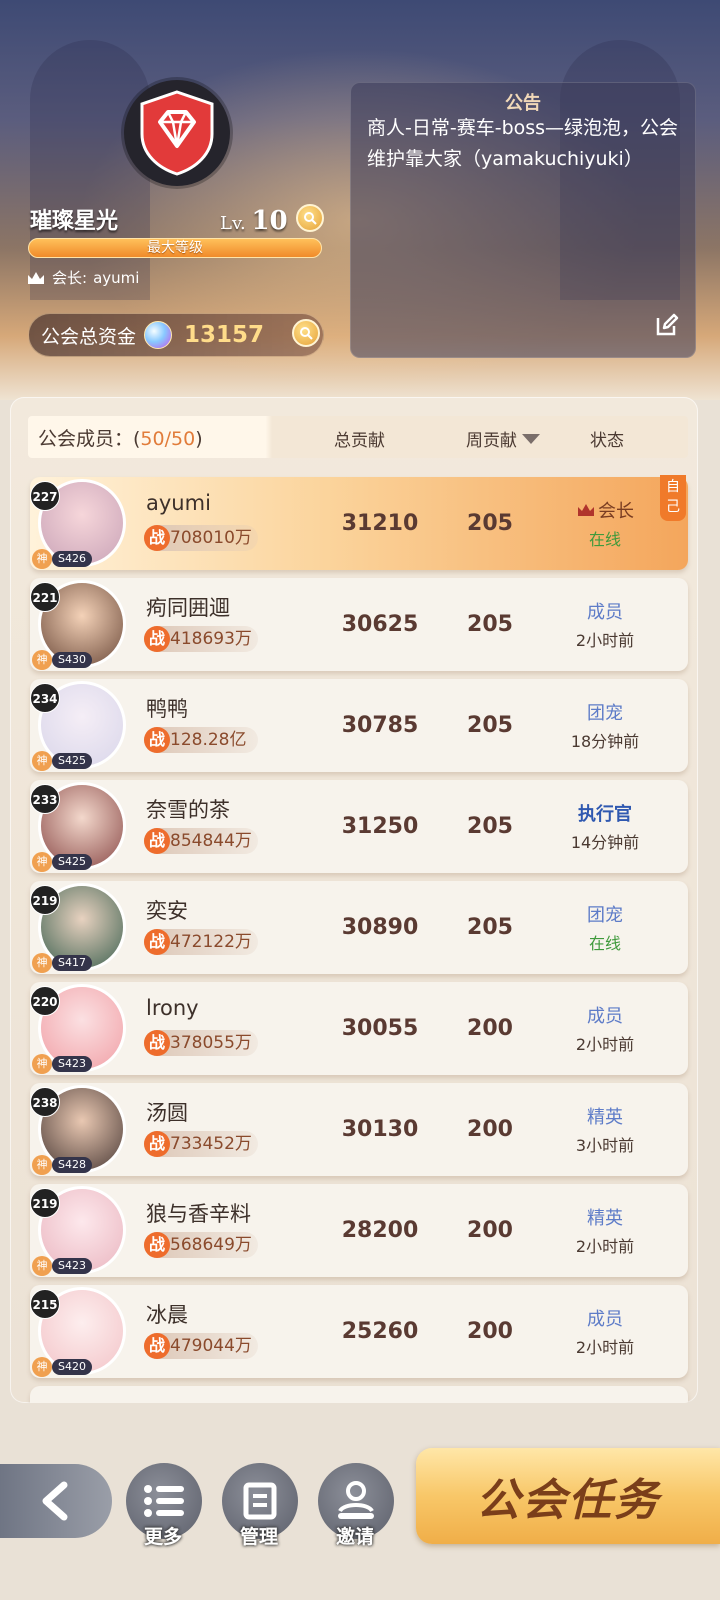 The image size is (720, 1600). I want to click on member-total-contribution: 25260, so click(380, 1331).